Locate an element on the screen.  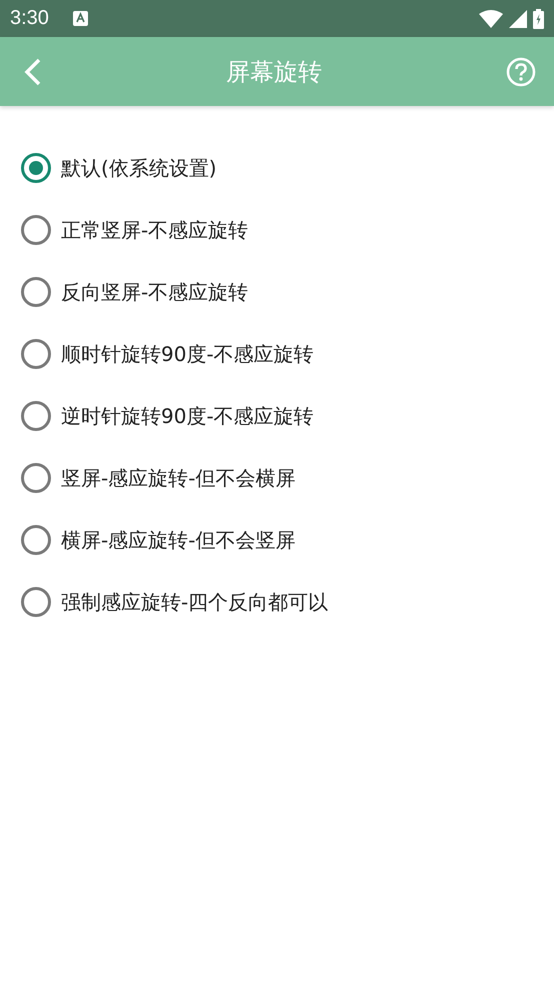
status-time: 3:30 is located at coordinates (29, 18).